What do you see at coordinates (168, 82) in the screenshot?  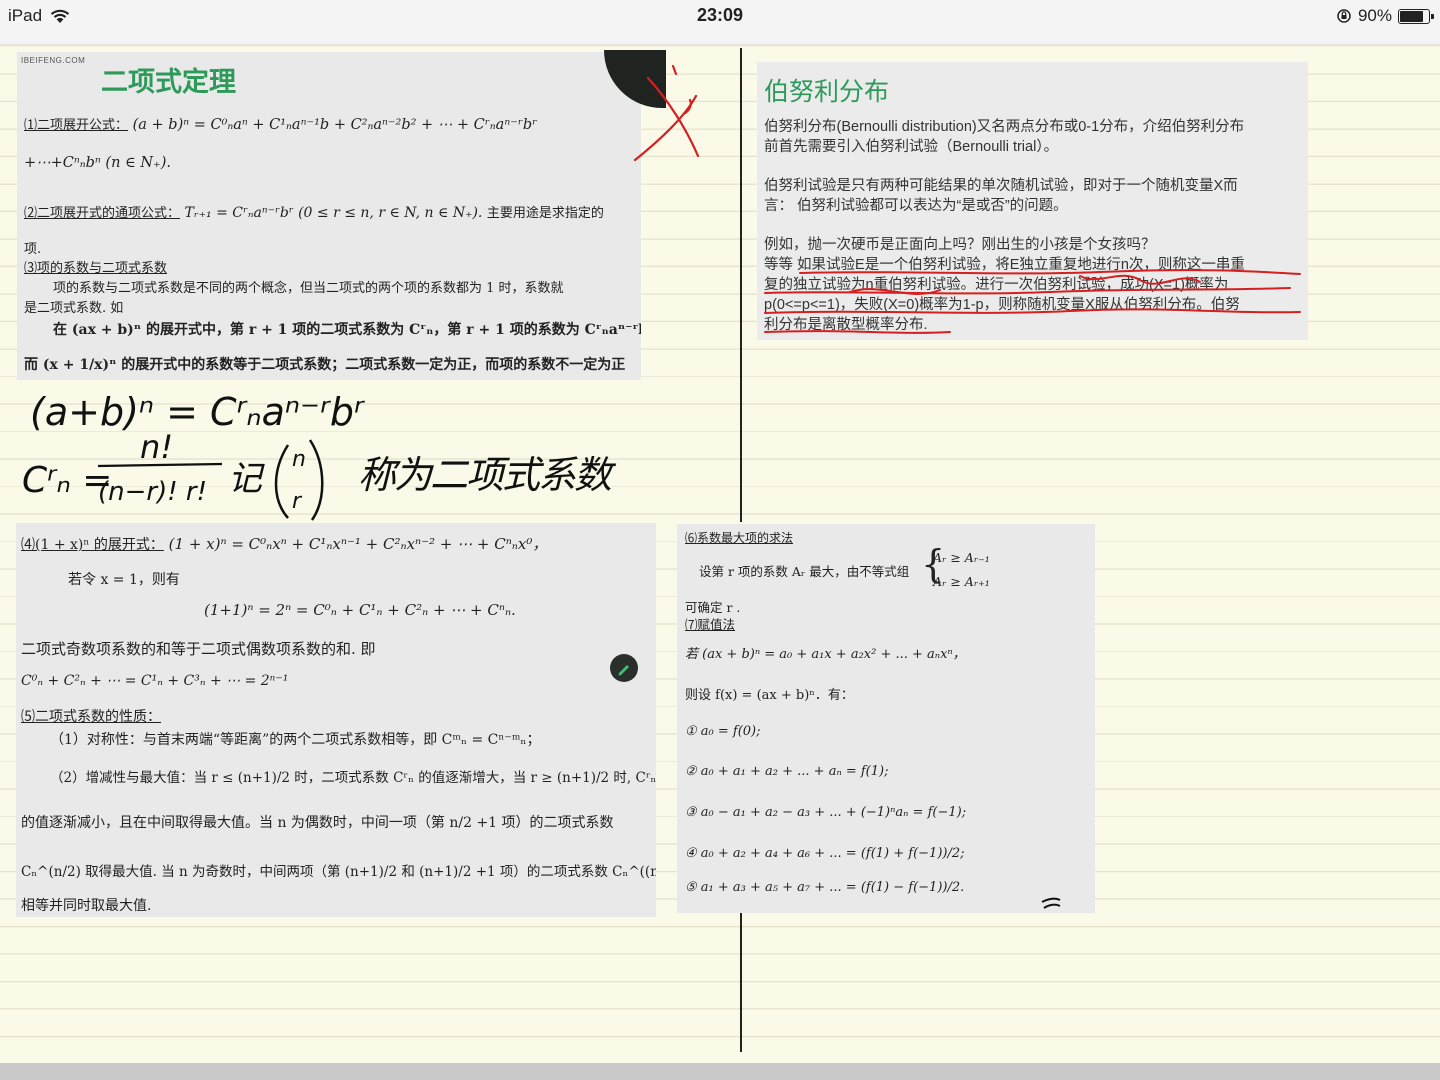 I see `clip-title: 二项式定理` at bounding box center [168, 82].